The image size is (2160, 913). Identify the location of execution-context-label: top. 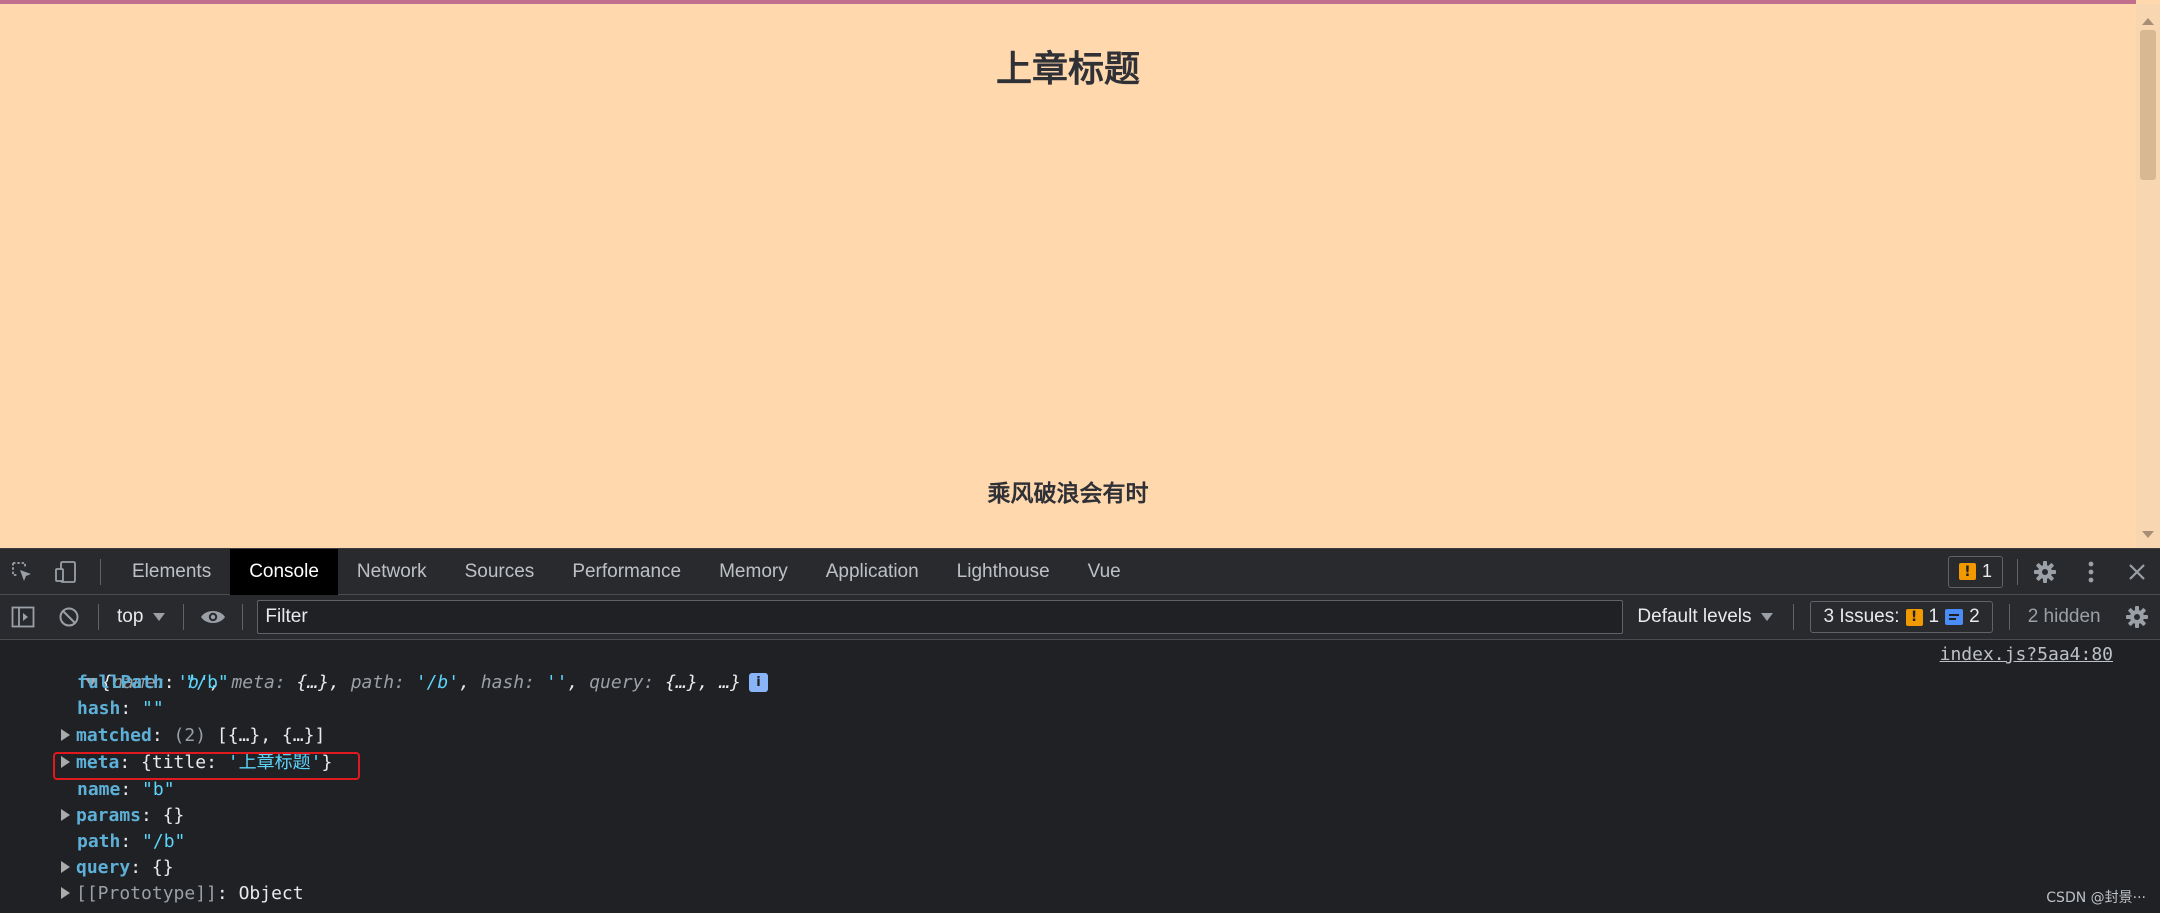
(130, 616).